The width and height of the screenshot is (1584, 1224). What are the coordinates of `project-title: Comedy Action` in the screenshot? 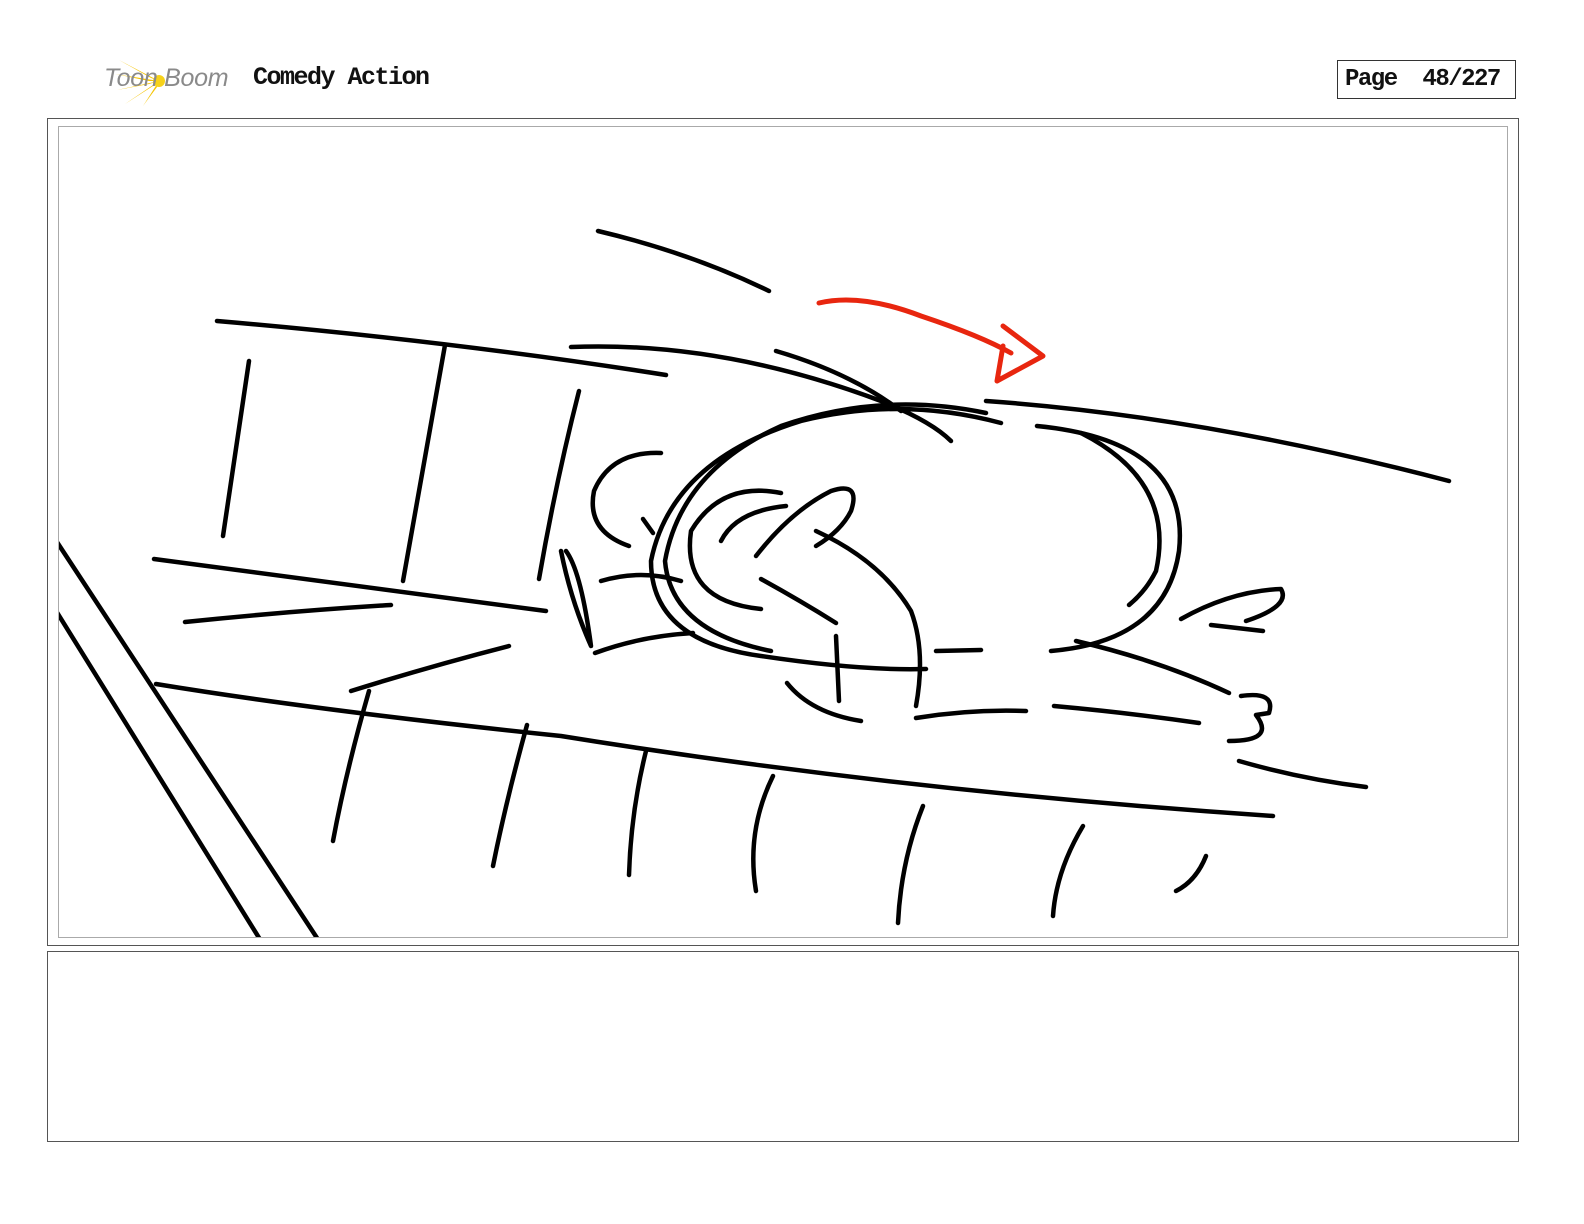 It's located at (341, 77).